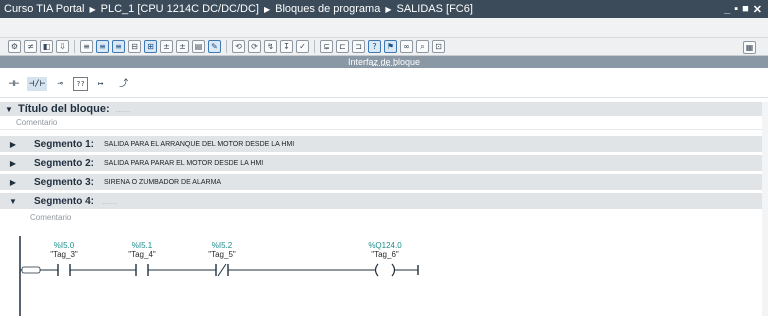  I want to click on display-icon: ±, so click(166, 46).